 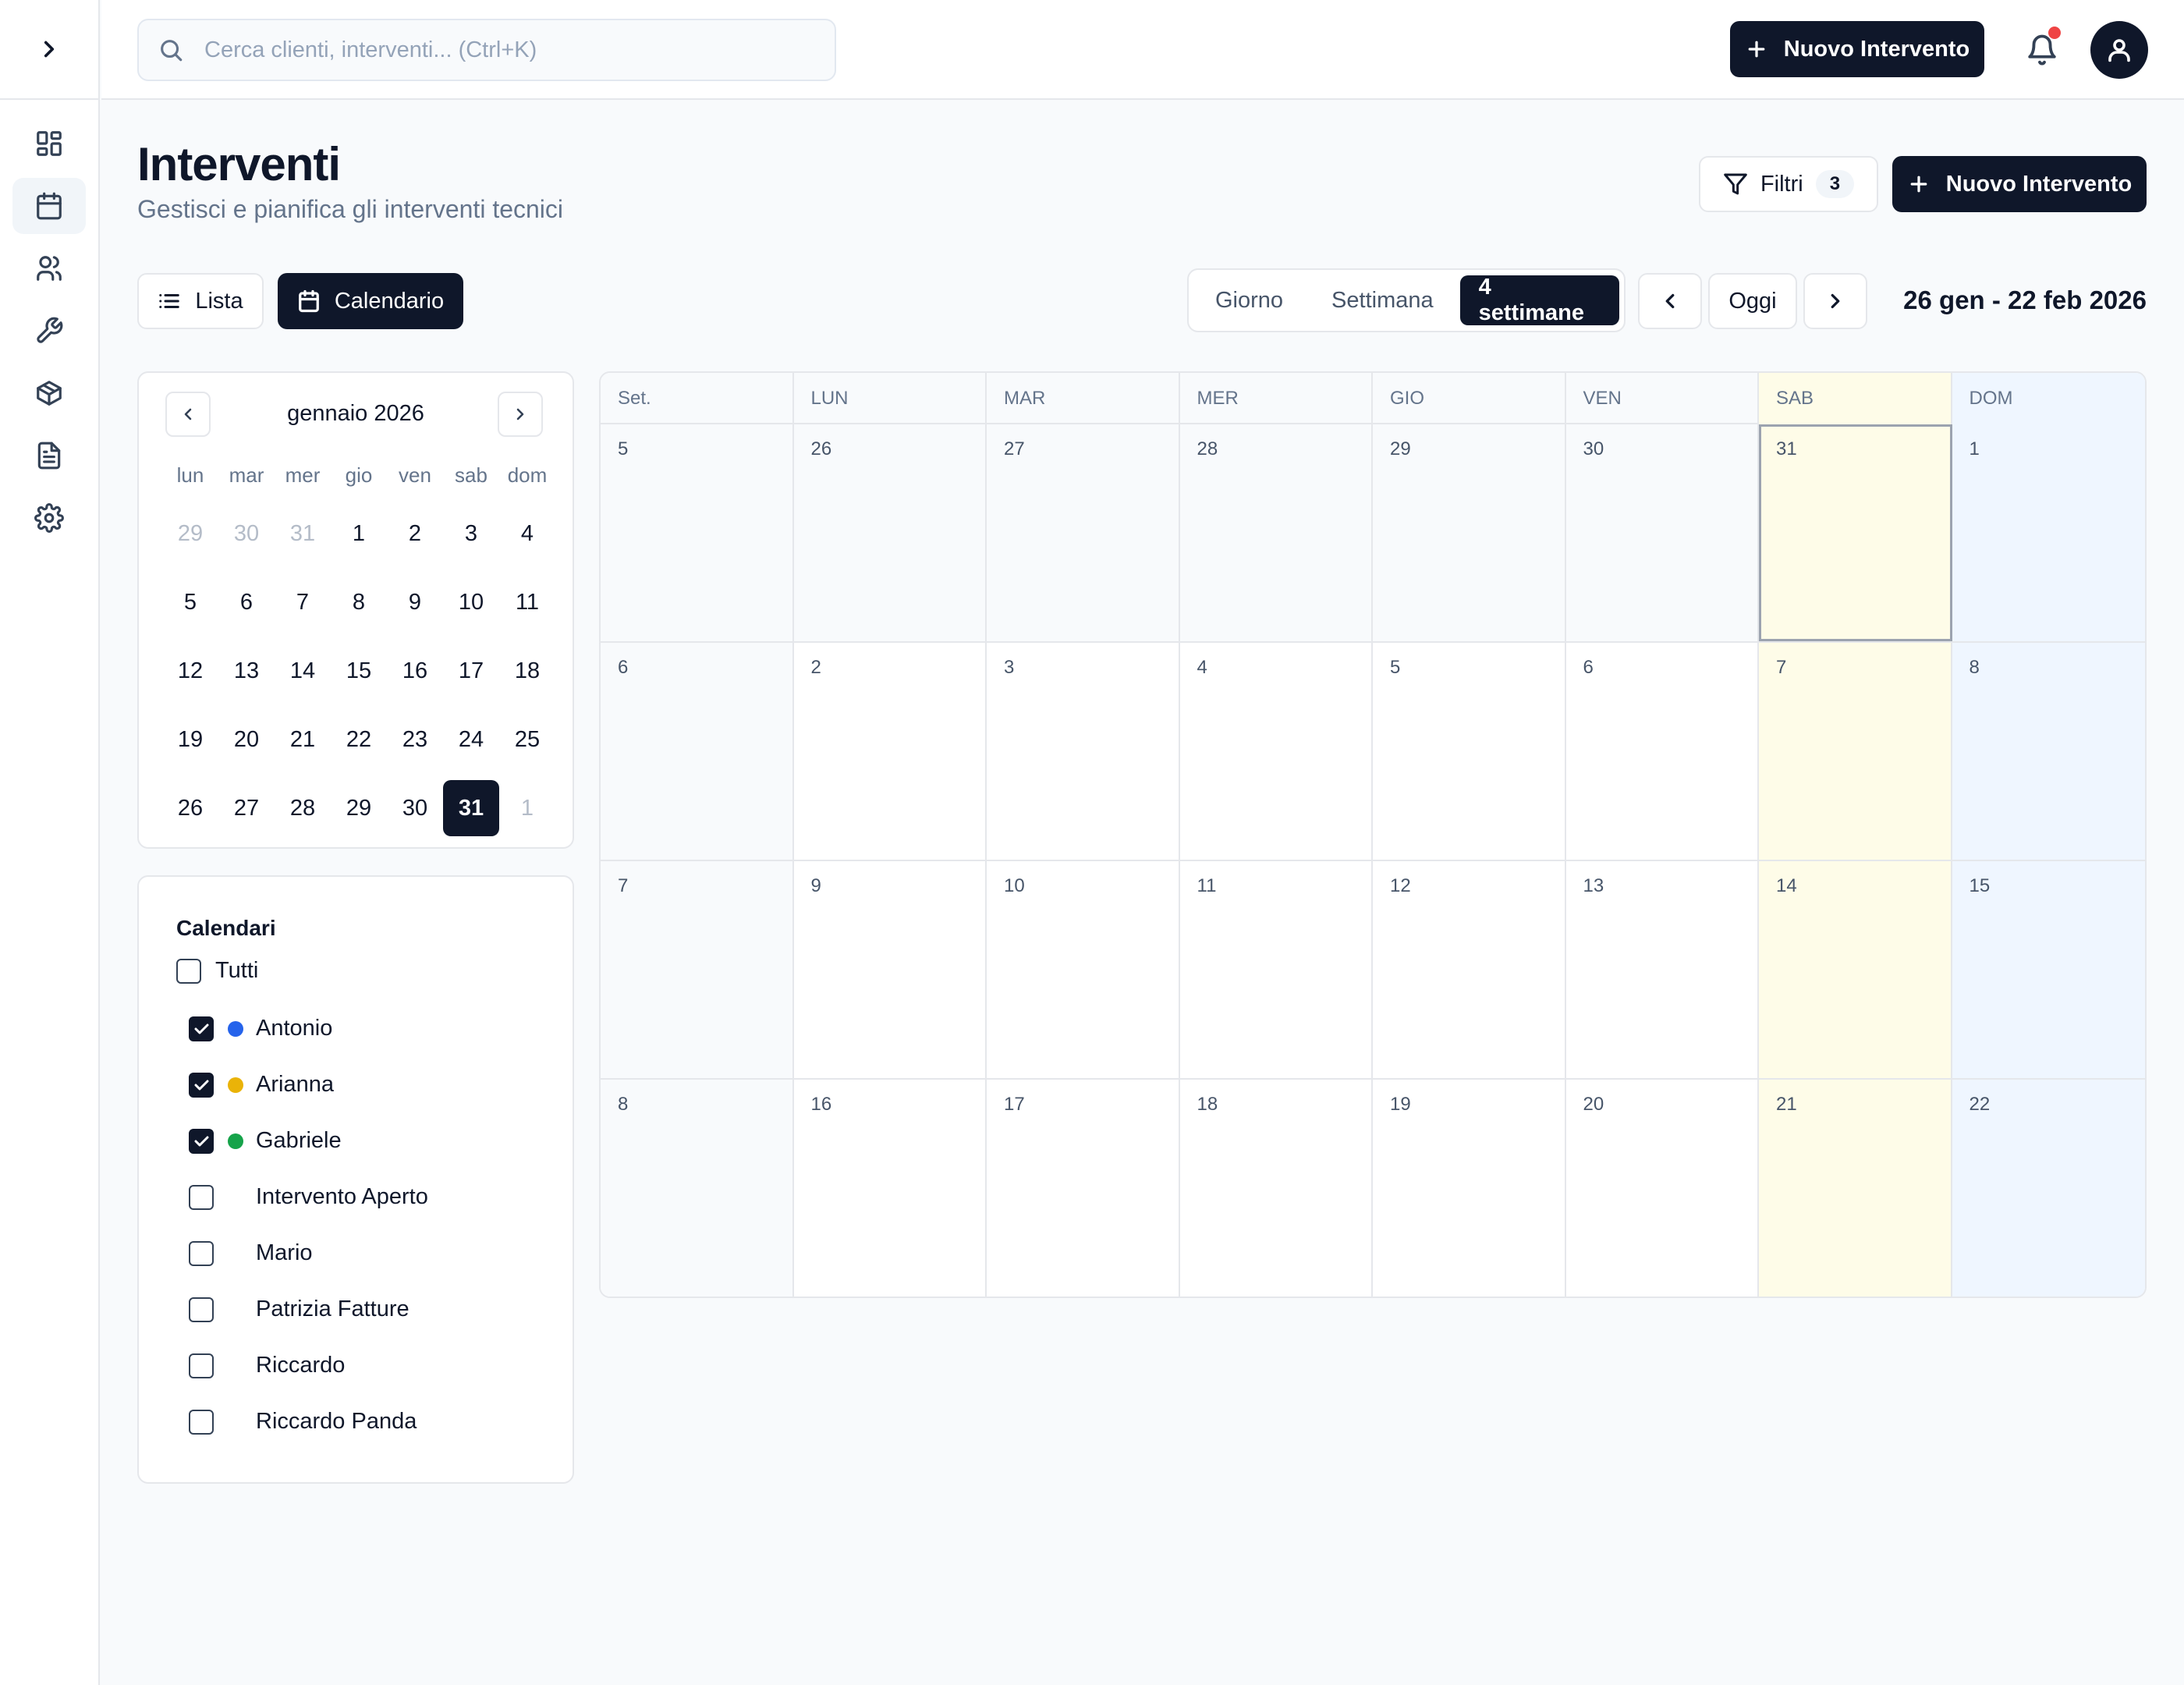 What do you see at coordinates (471, 602) in the screenshot?
I see `mini-calendar-day: 10` at bounding box center [471, 602].